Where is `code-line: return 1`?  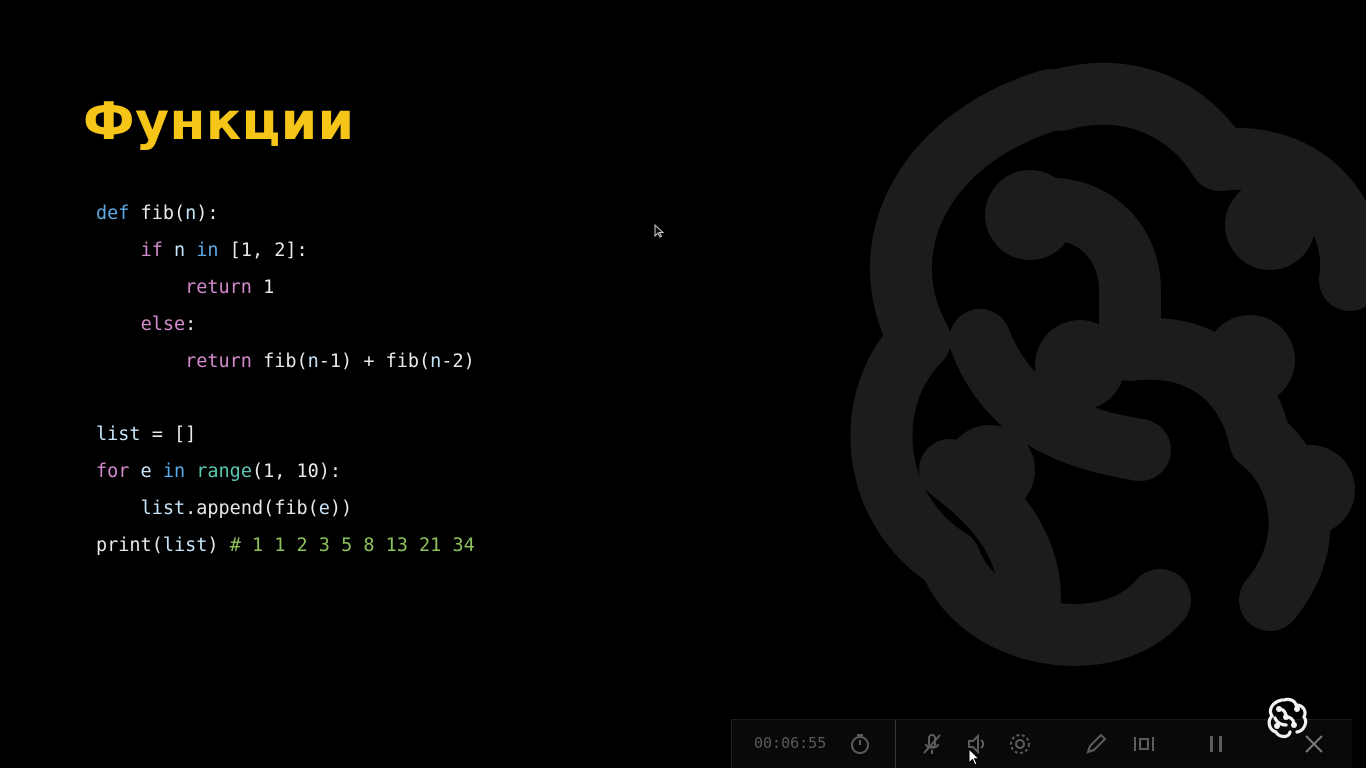
code-line: return 1 is located at coordinates (285, 288).